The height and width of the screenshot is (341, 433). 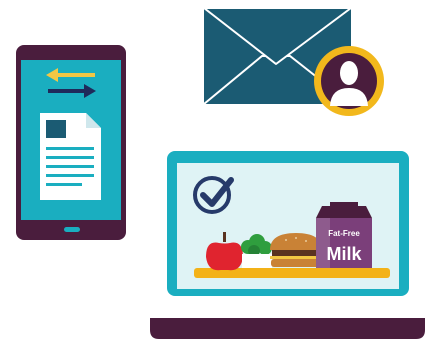 I want to click on milk-label-small: Fat-Free, so click(x=344, y=233).